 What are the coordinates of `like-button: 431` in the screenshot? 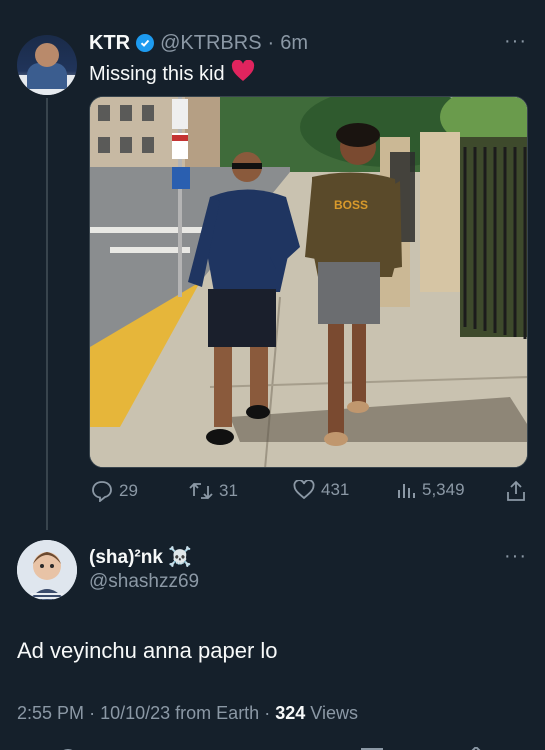 It's located at (321, 490).